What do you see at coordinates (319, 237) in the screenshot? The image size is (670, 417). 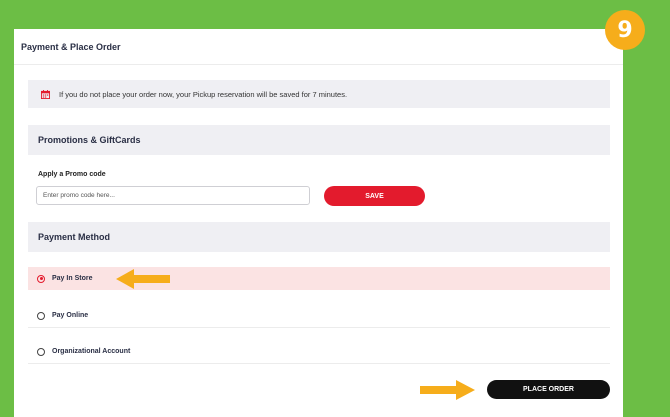 I see `payment-method-title: Payment Method` at bounding box center [319, 237].